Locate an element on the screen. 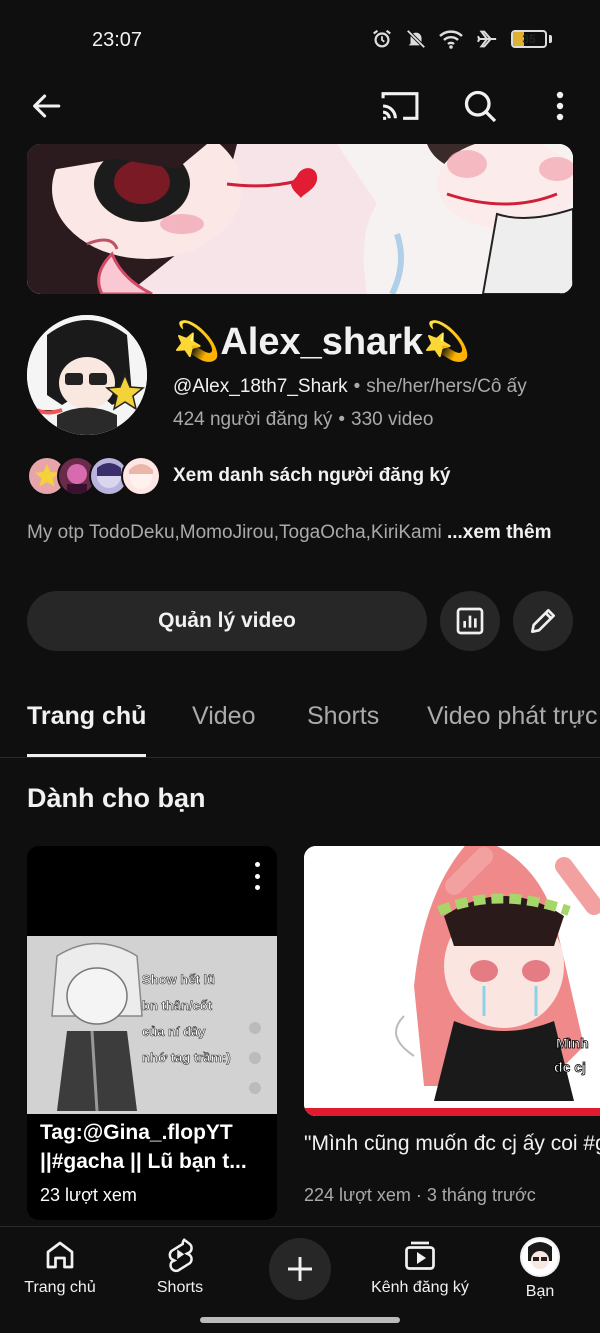 The width and height of the screenshot is (600, 1333). view-subscribers-row: Xem danh sách người đăng ký is located at coordinates (239, 476).